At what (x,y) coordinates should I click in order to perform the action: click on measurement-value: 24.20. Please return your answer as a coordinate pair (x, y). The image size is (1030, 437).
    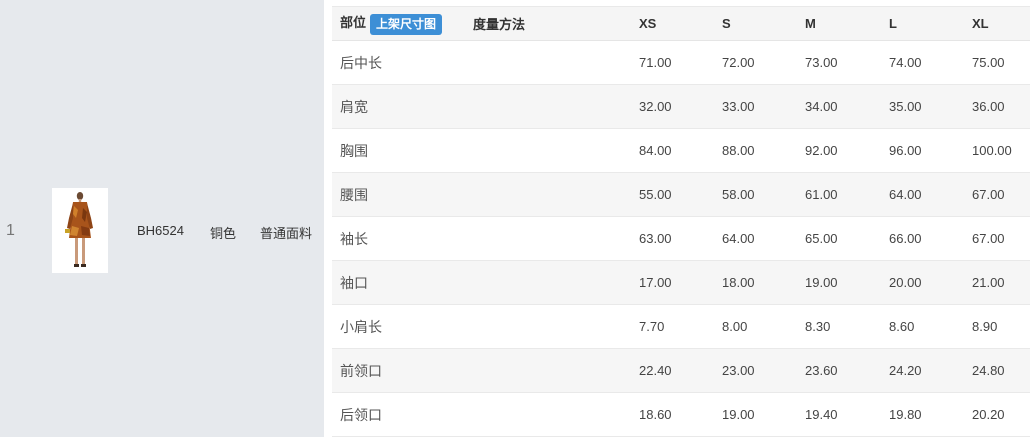
    Looking at the image, I should click on (922, 370).